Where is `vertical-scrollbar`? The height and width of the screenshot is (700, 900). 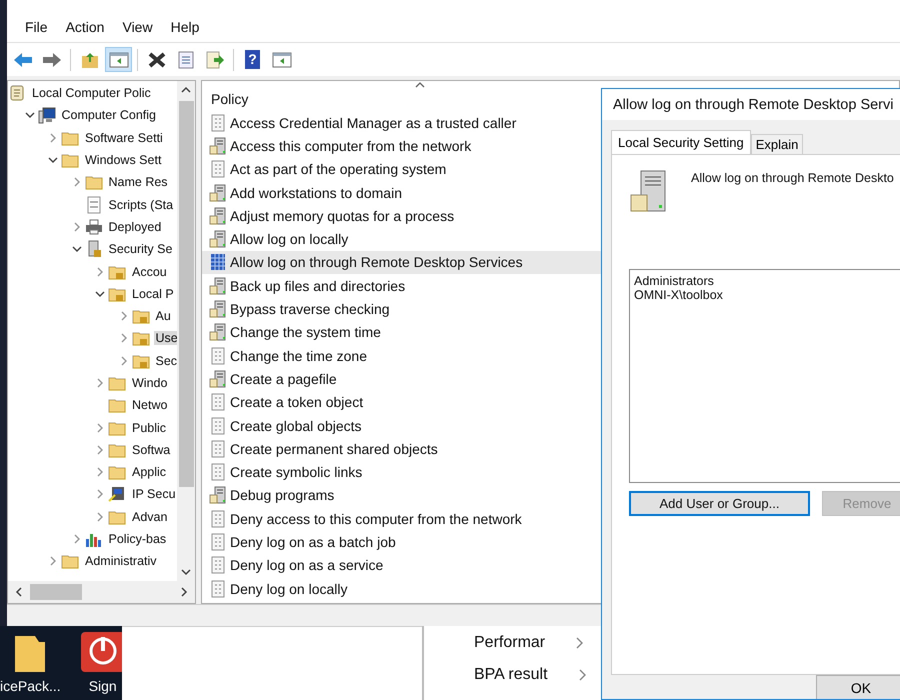 vertical-scrollbar is located at coordinates (186, 331).